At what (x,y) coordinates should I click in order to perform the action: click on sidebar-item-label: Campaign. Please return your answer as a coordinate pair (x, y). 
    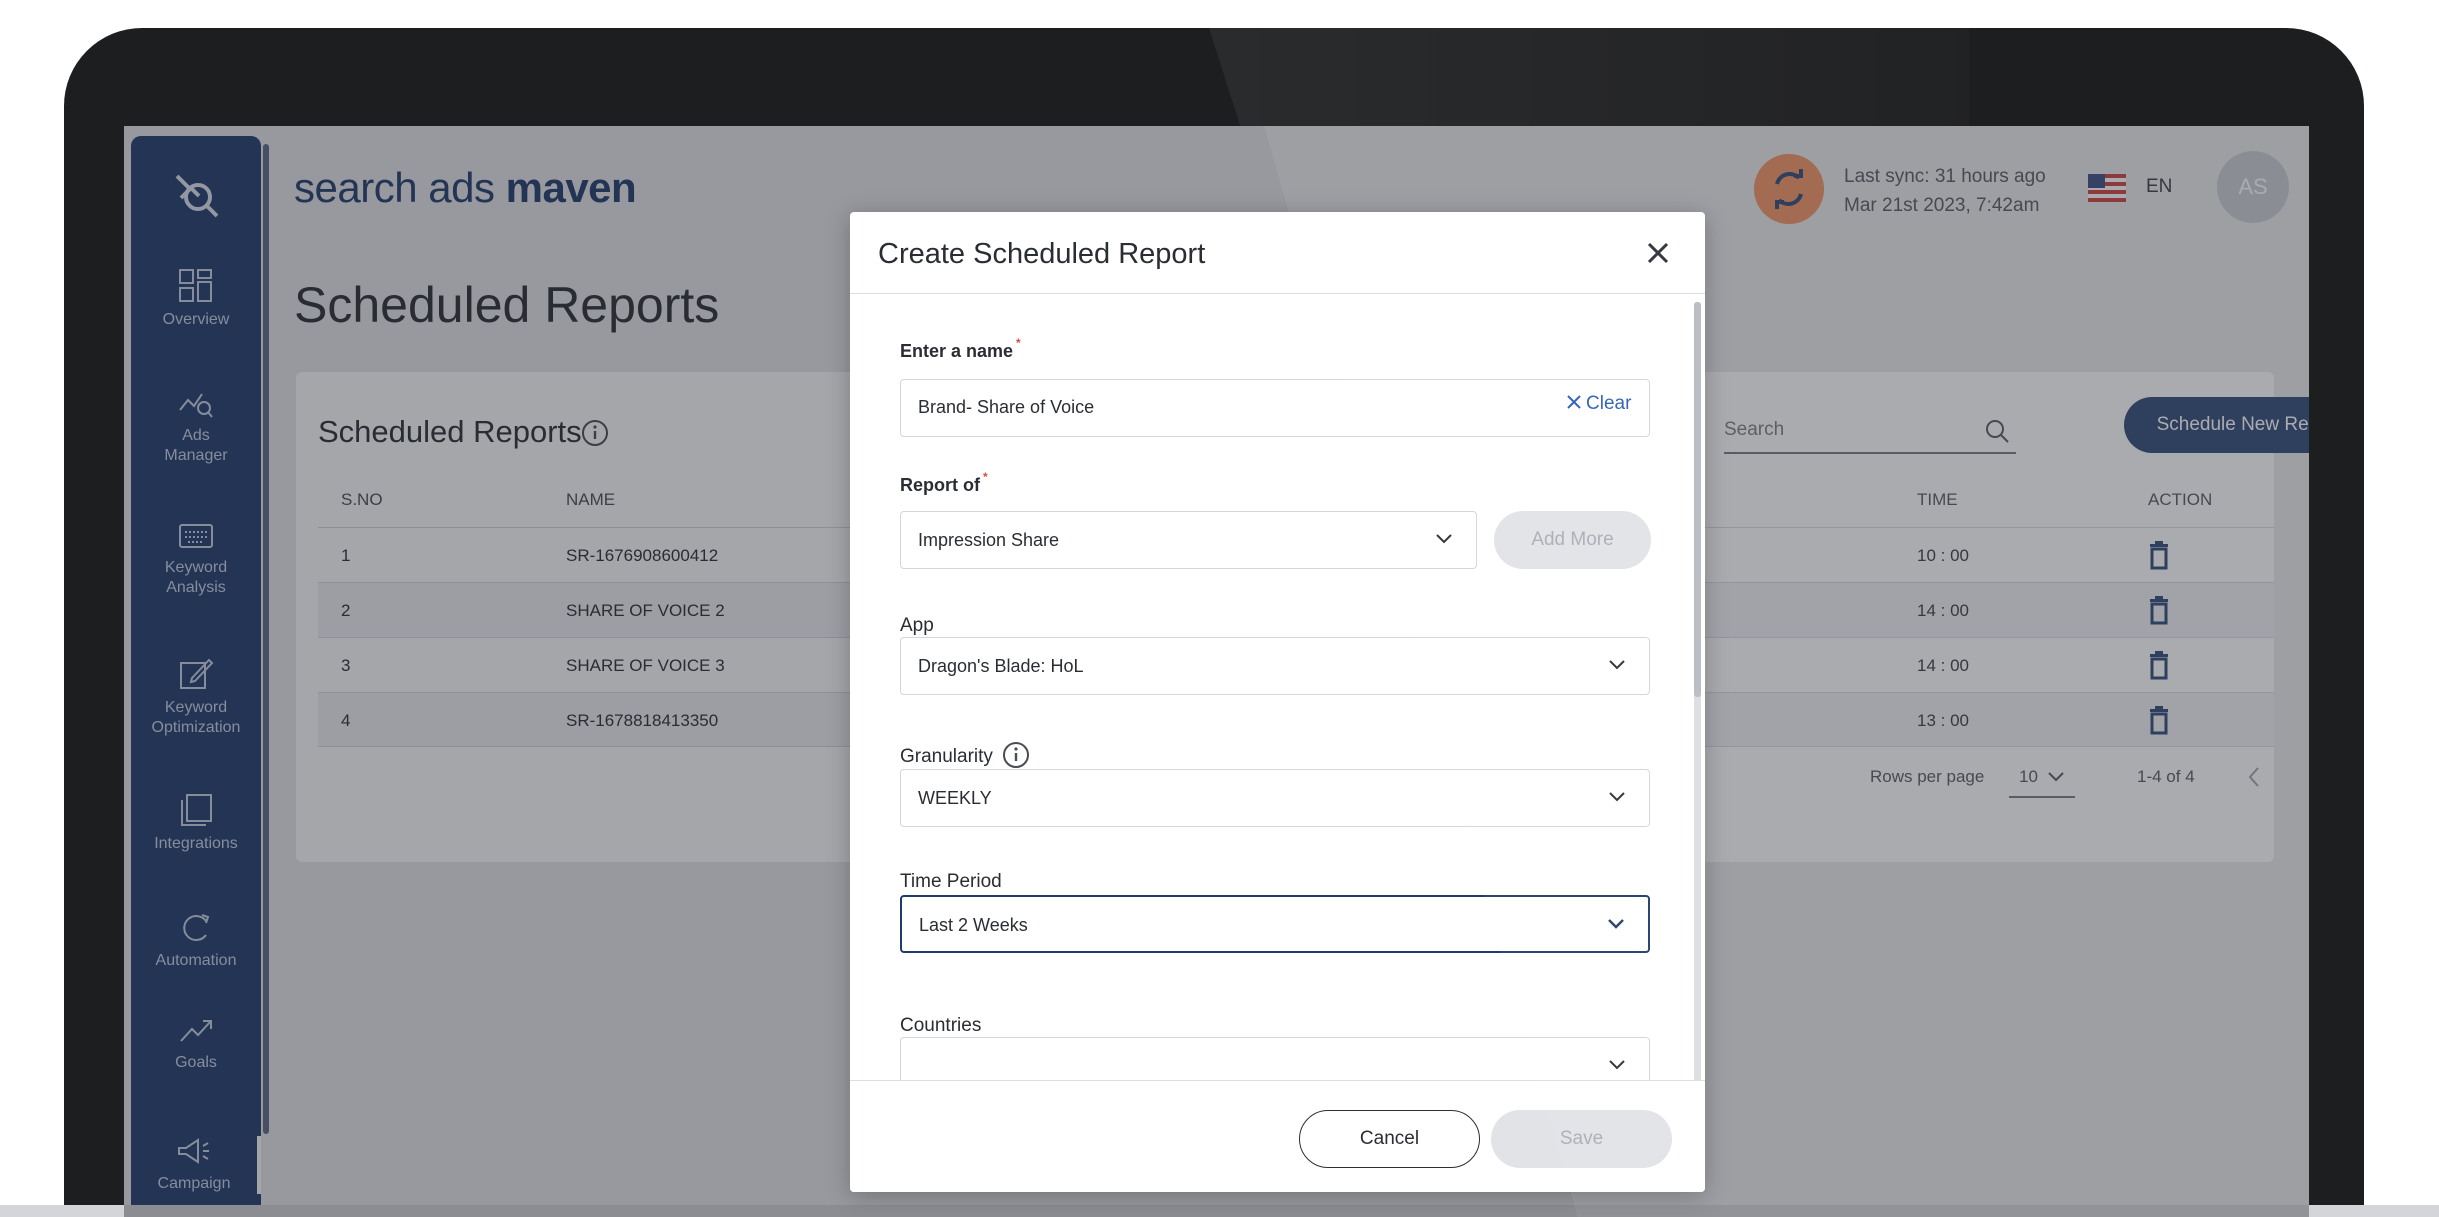
    Looking at the image, I should click on (194, 1183).